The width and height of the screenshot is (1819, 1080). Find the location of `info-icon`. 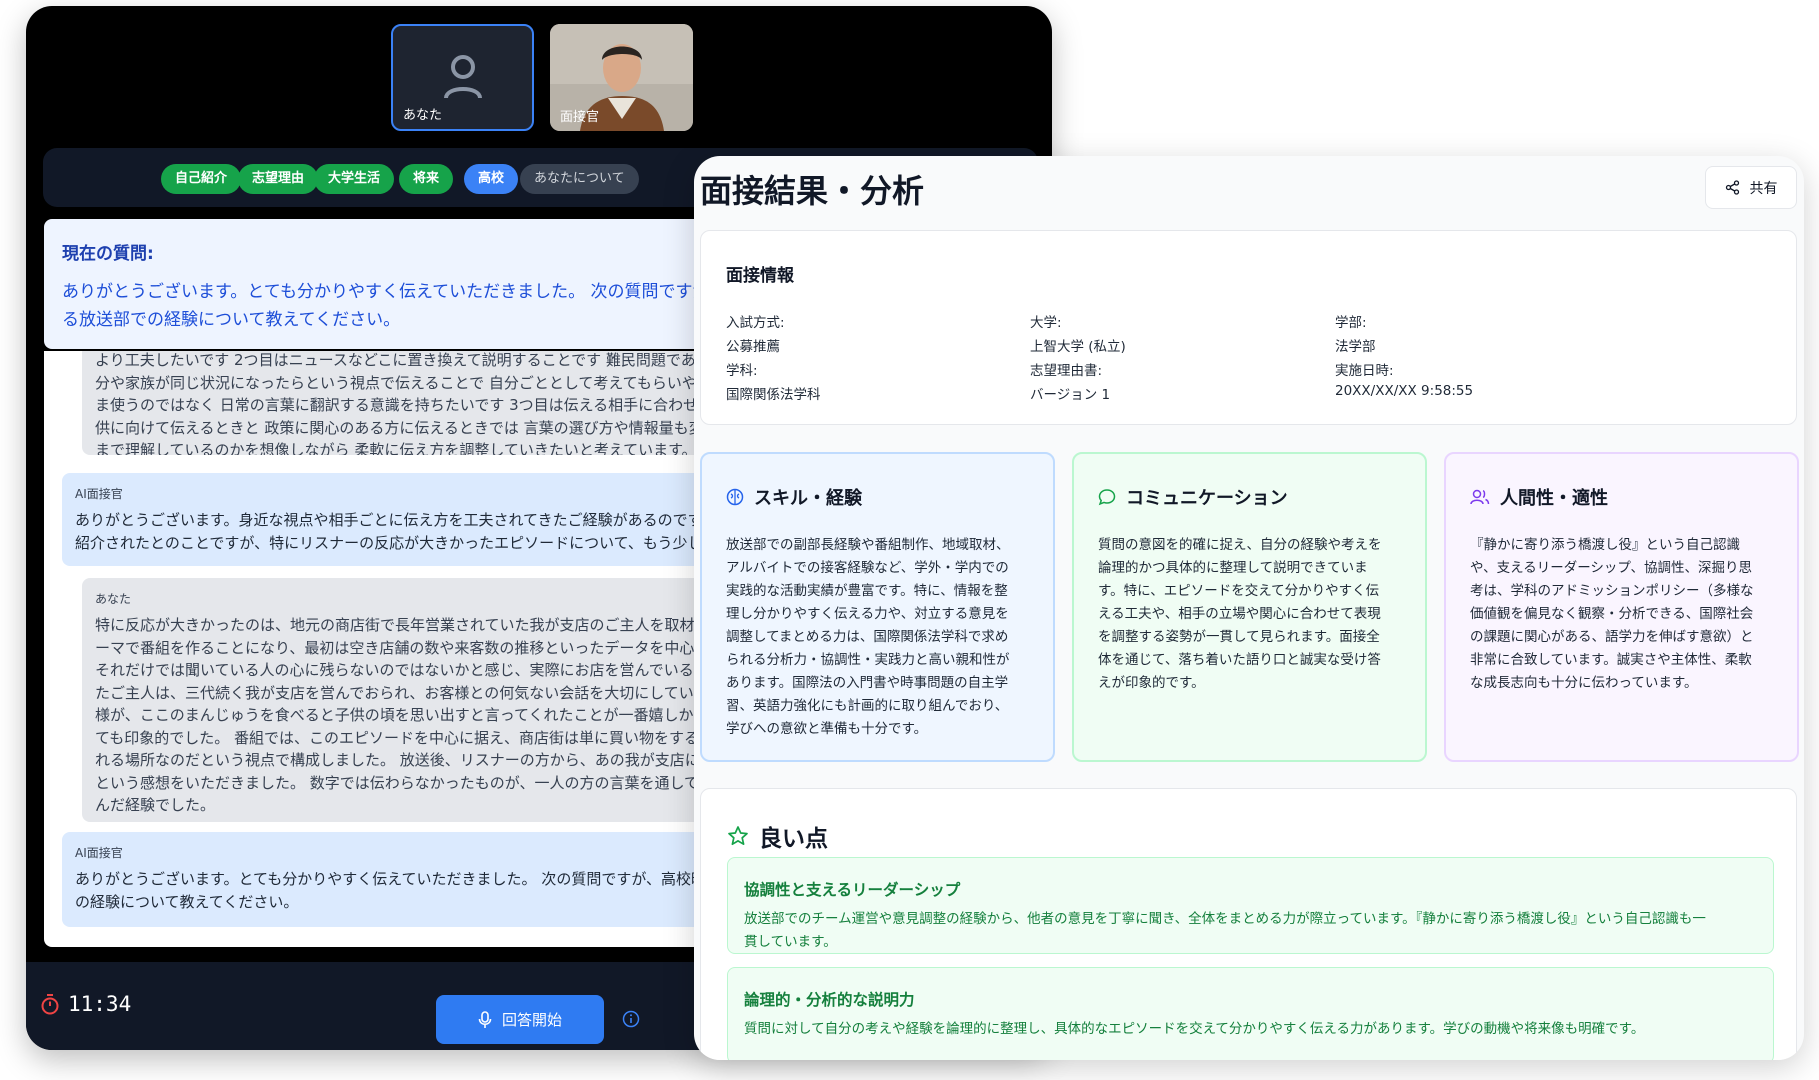

info-icon is located at coordinates (631, 1019).